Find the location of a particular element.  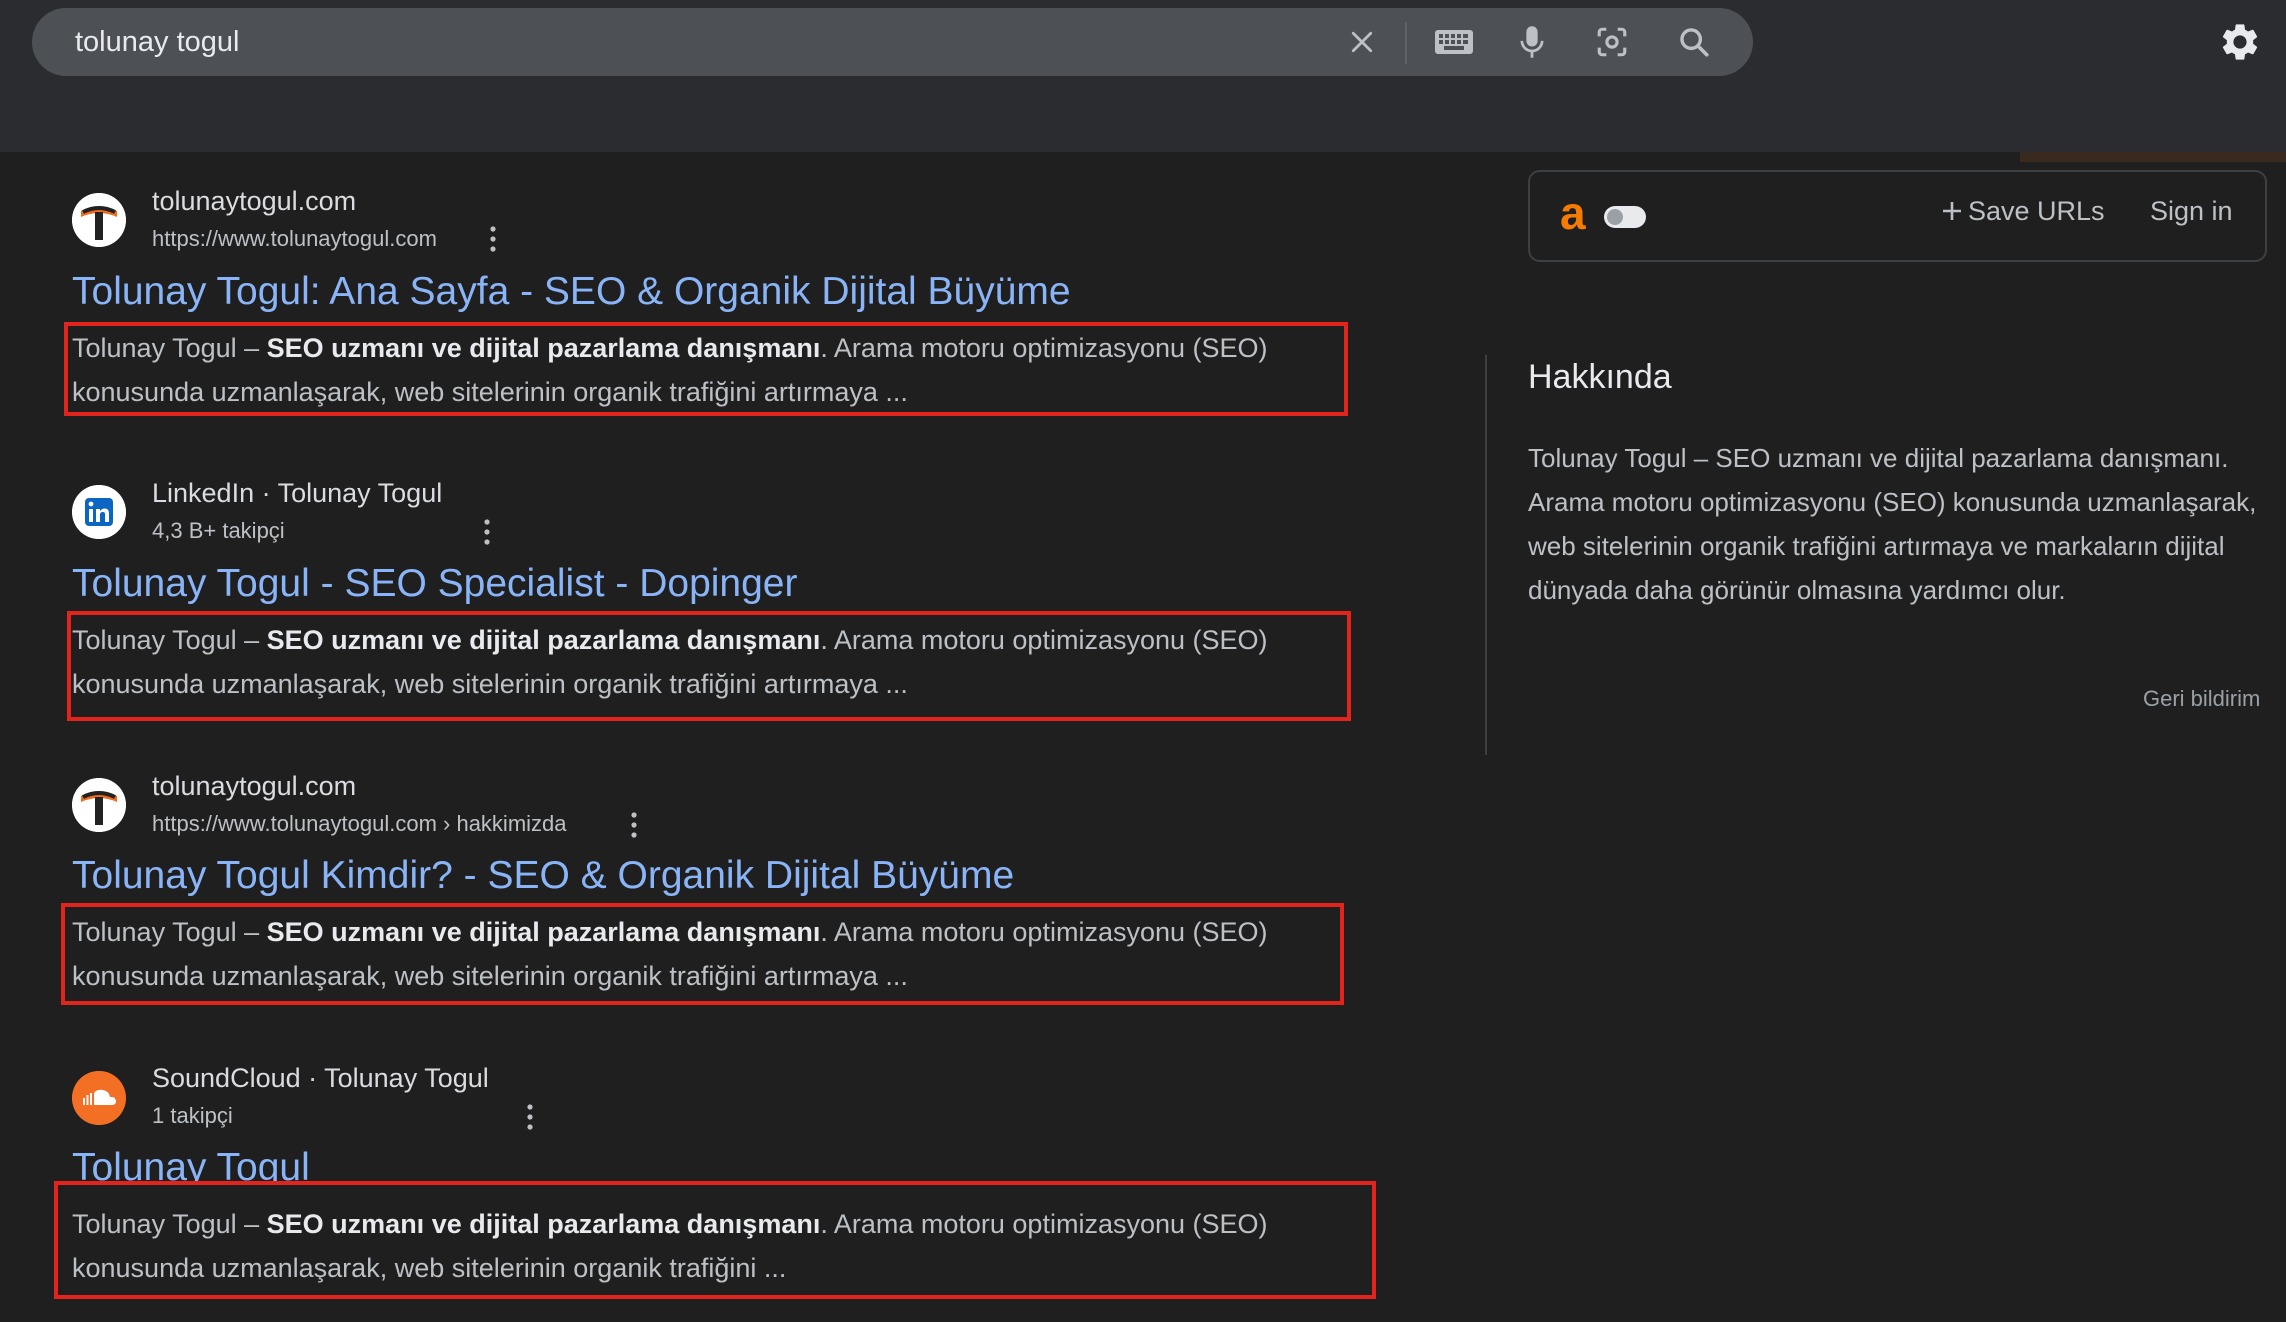

site-followers: 1 takipçi is located at coordinates (192, 1115).